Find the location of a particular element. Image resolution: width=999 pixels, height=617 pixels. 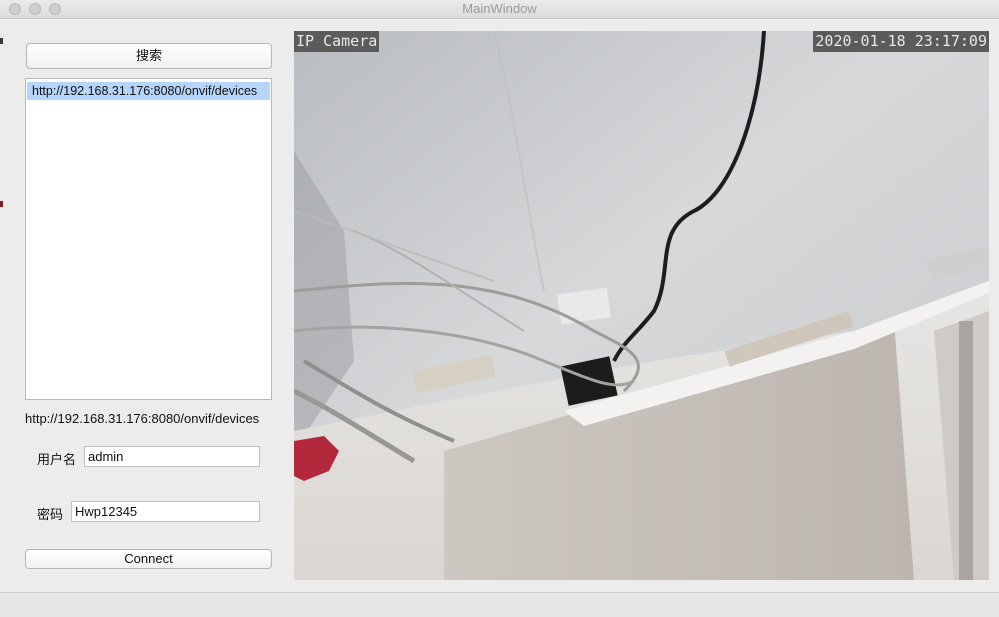

camera-osd-timestamp: 2020-01-18 23:17:09 is located at coordinates (901, 41).